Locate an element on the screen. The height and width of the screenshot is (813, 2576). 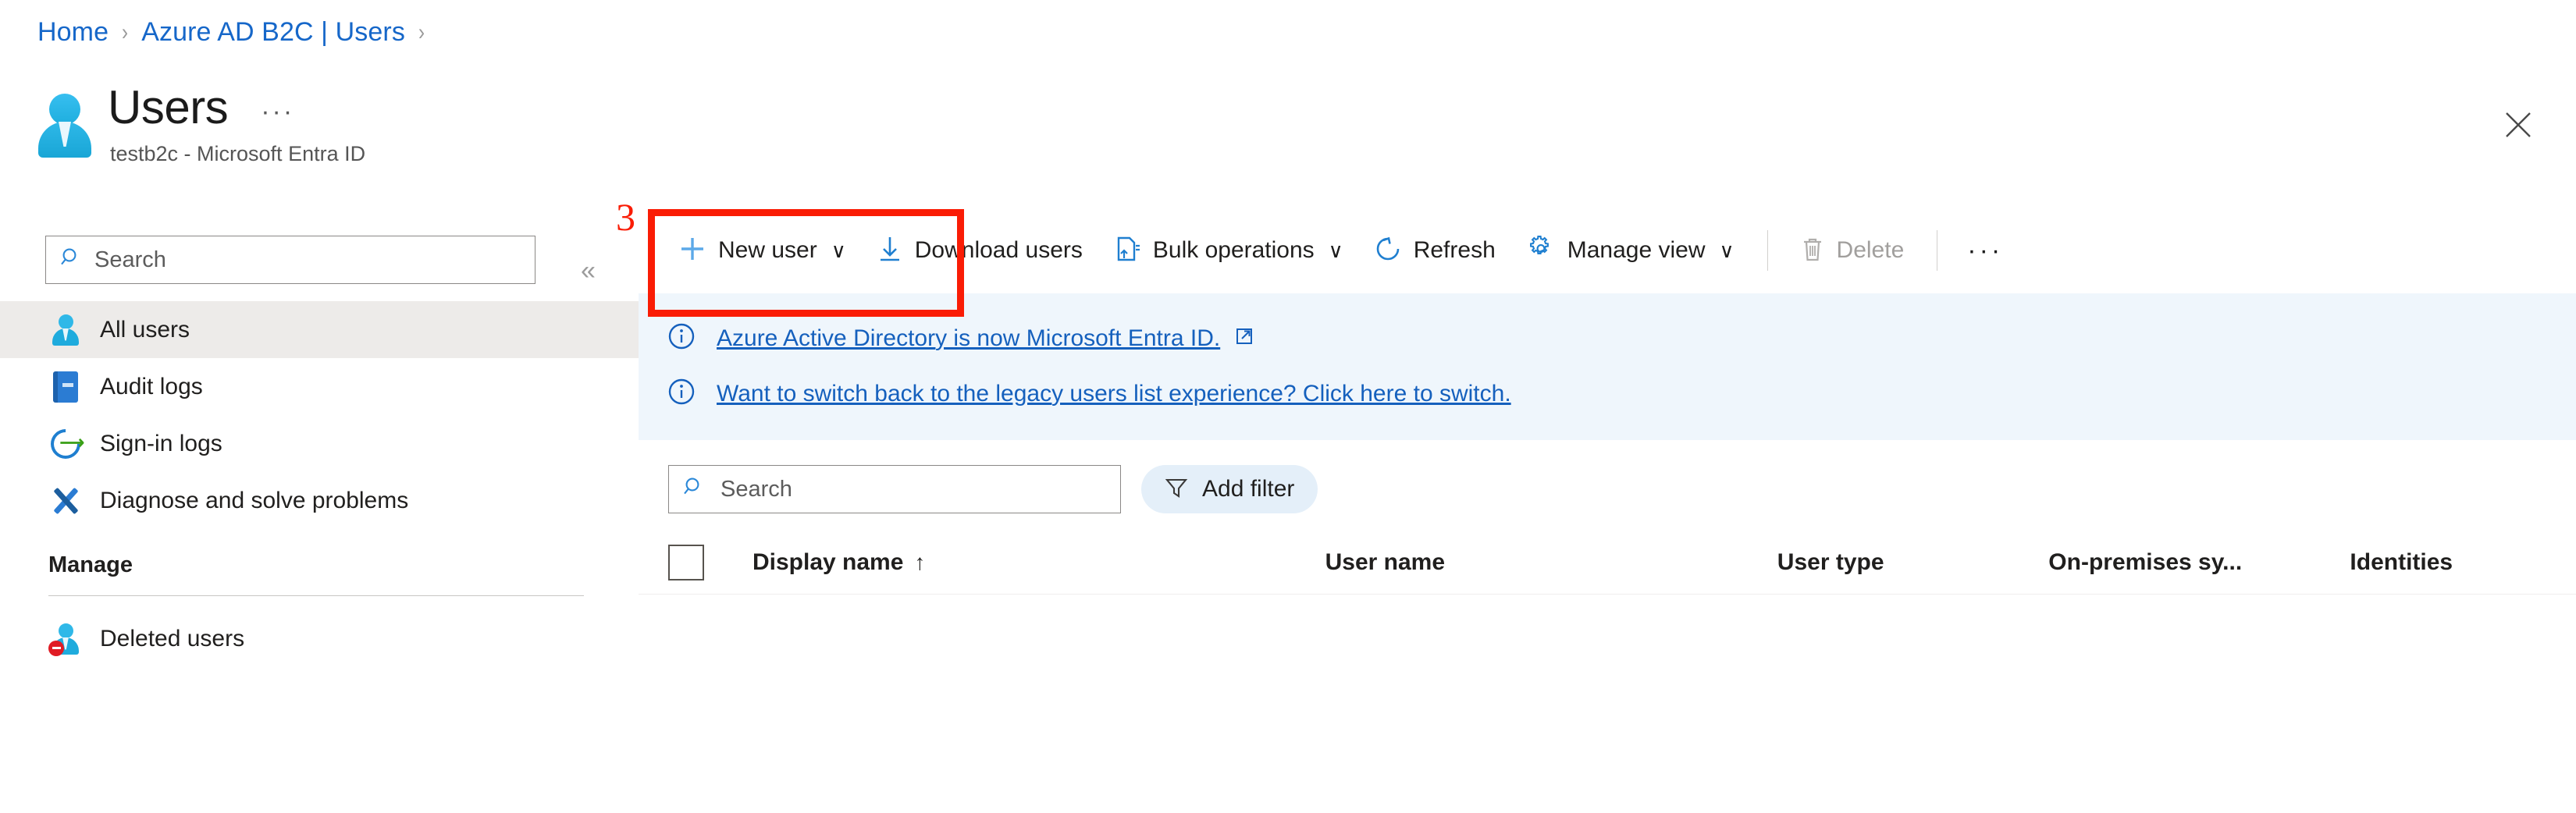
manage-view-label: Manage view is located at coordinates (1636, 250).